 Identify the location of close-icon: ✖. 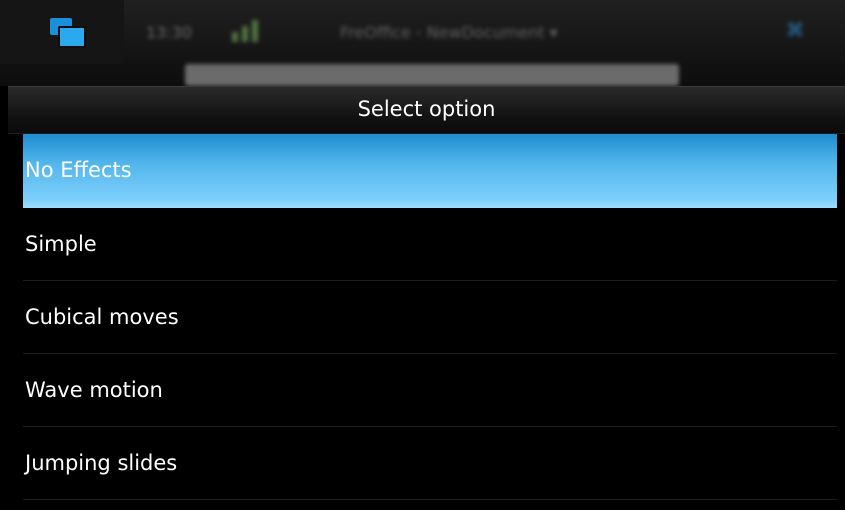
(797, 30).